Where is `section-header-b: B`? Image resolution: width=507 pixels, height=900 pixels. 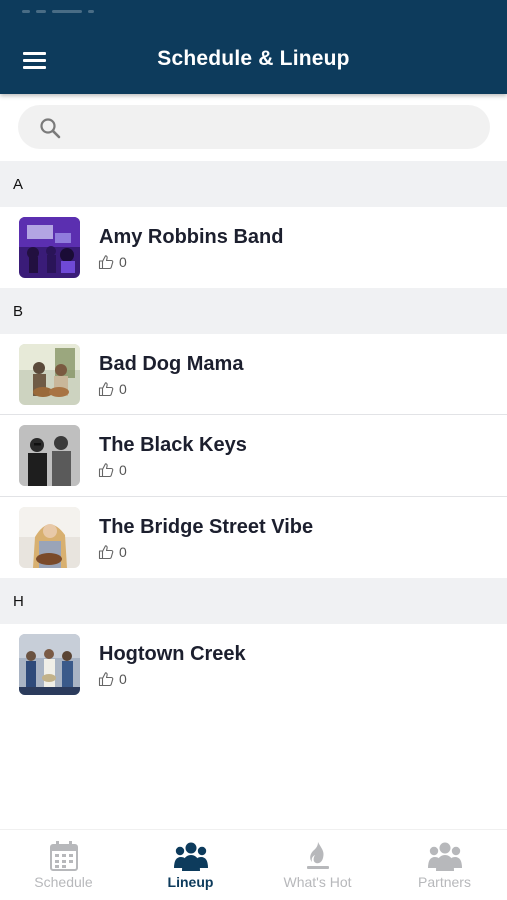
section-header-b: B is located at coordinates (253, 311).